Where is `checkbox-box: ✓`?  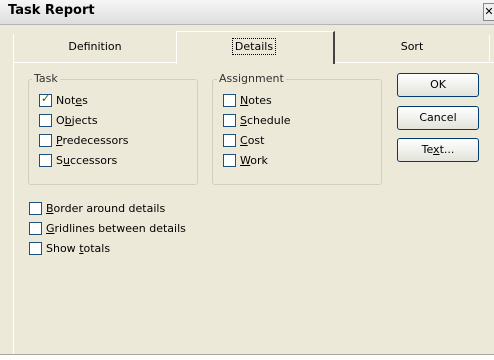 checkbox-box: ✓ is located at coordinates (45, 99).